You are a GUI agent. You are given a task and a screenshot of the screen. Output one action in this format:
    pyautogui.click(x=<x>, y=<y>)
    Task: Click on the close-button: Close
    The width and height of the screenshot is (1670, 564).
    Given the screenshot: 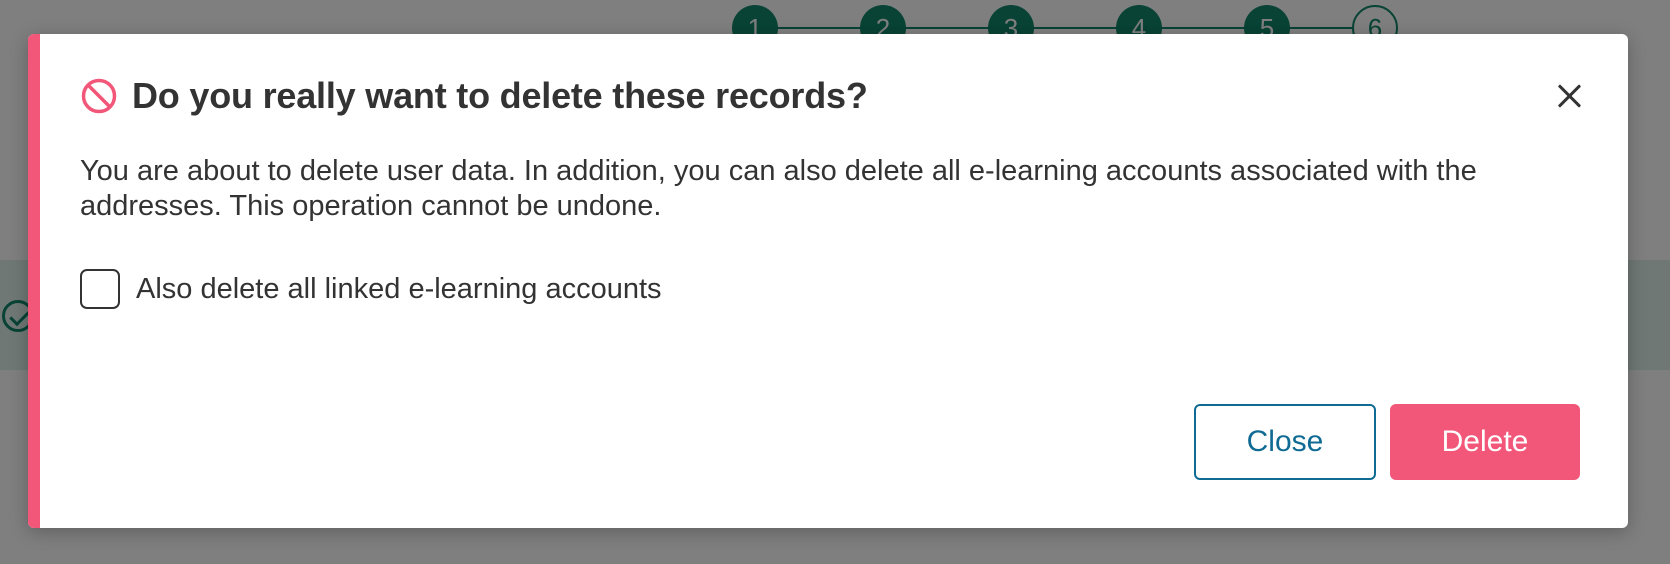 What is the action you would take?
    pyautogui.click(x=1285, y=442)
    